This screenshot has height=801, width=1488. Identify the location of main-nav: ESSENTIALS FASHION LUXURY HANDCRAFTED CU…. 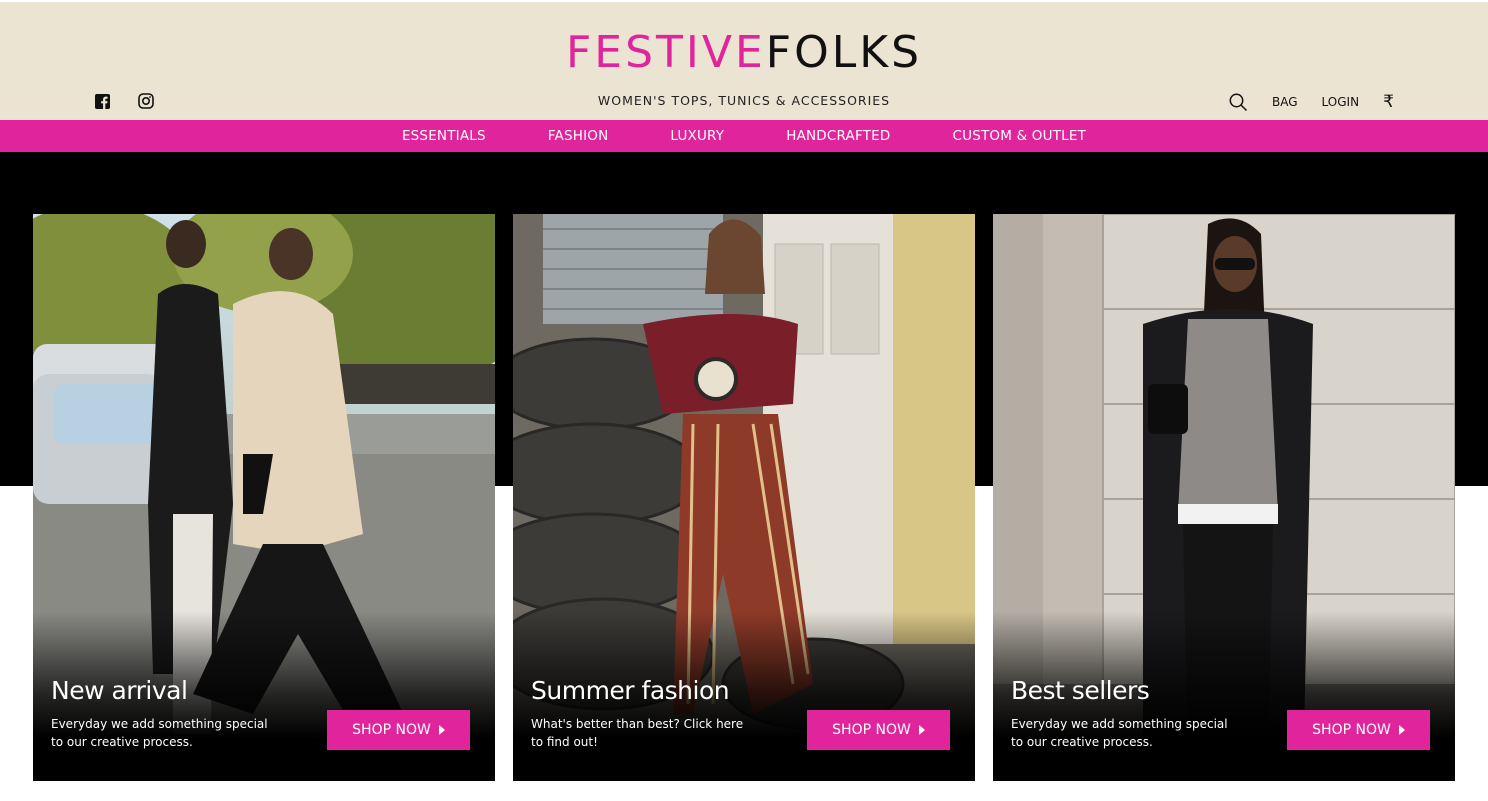
(744, 136).